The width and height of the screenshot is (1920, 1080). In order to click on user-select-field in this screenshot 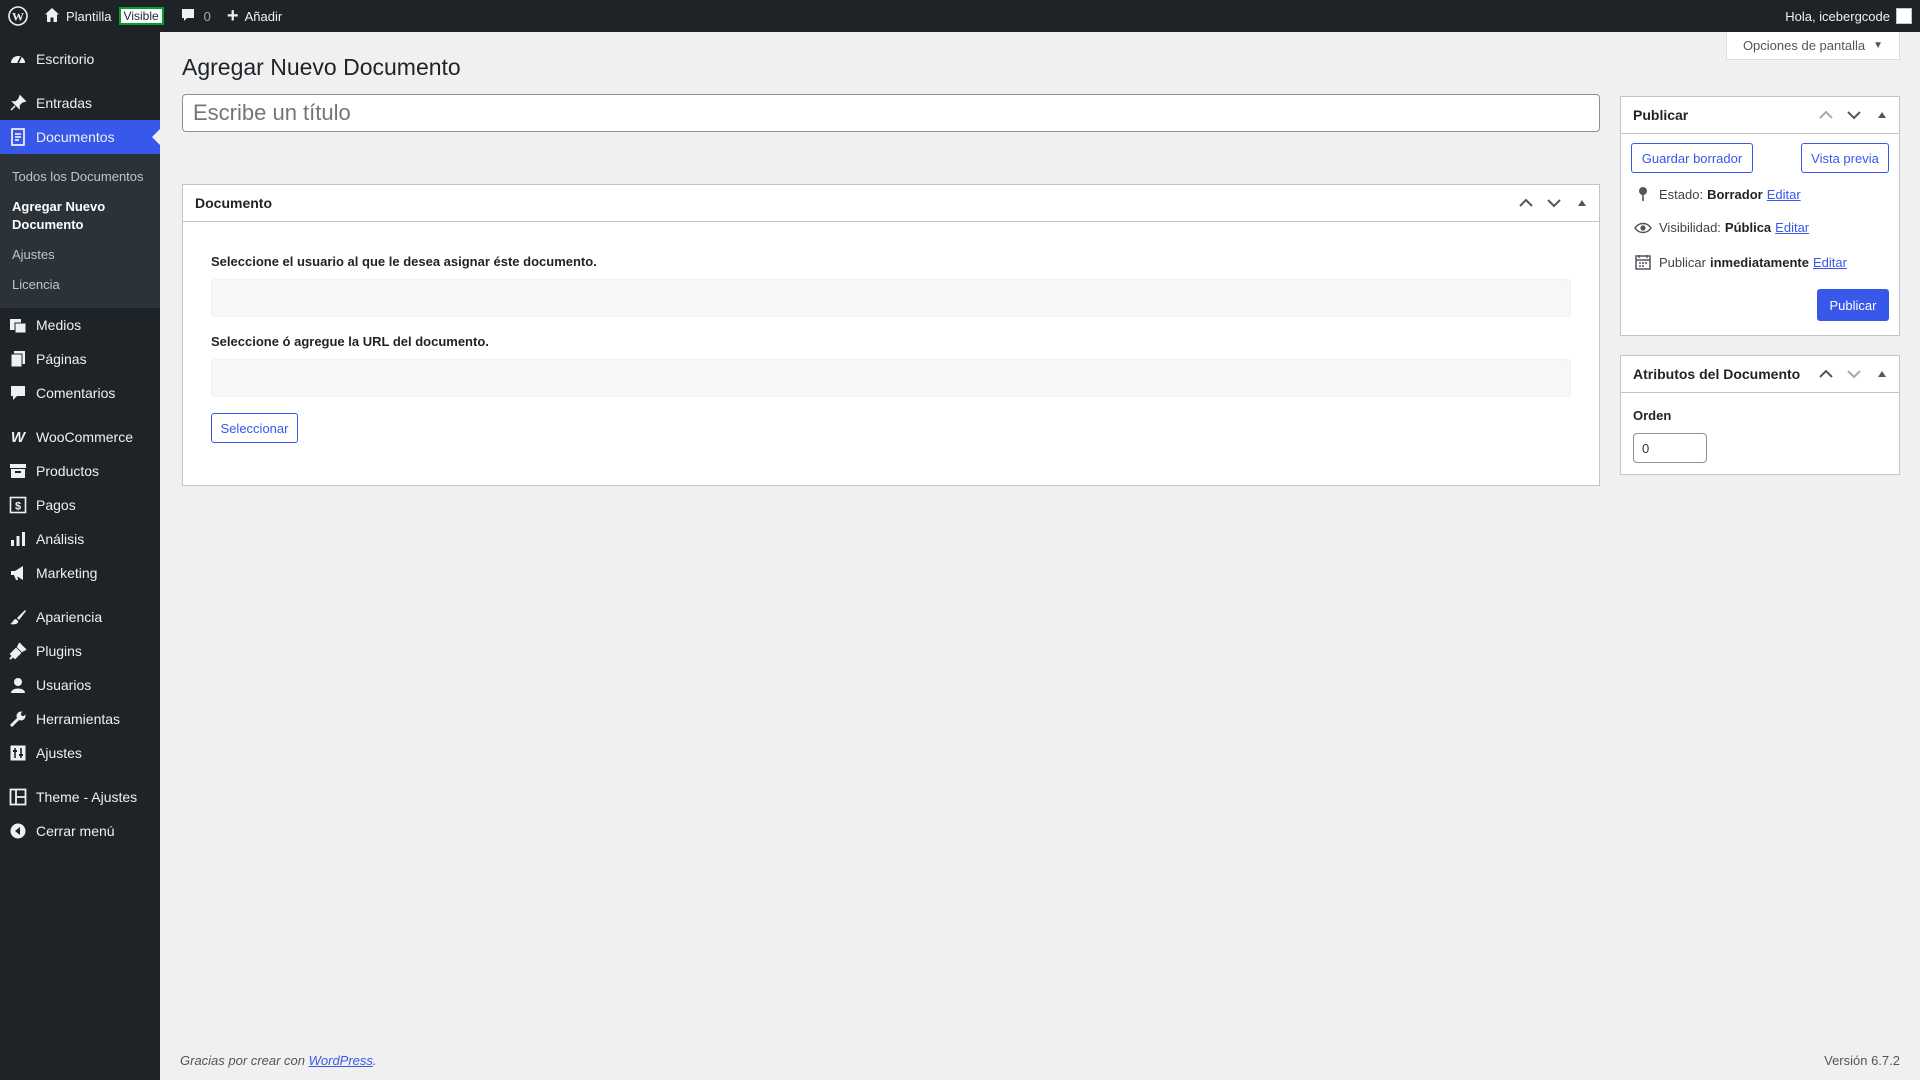, I will do `click(891, 298)`.